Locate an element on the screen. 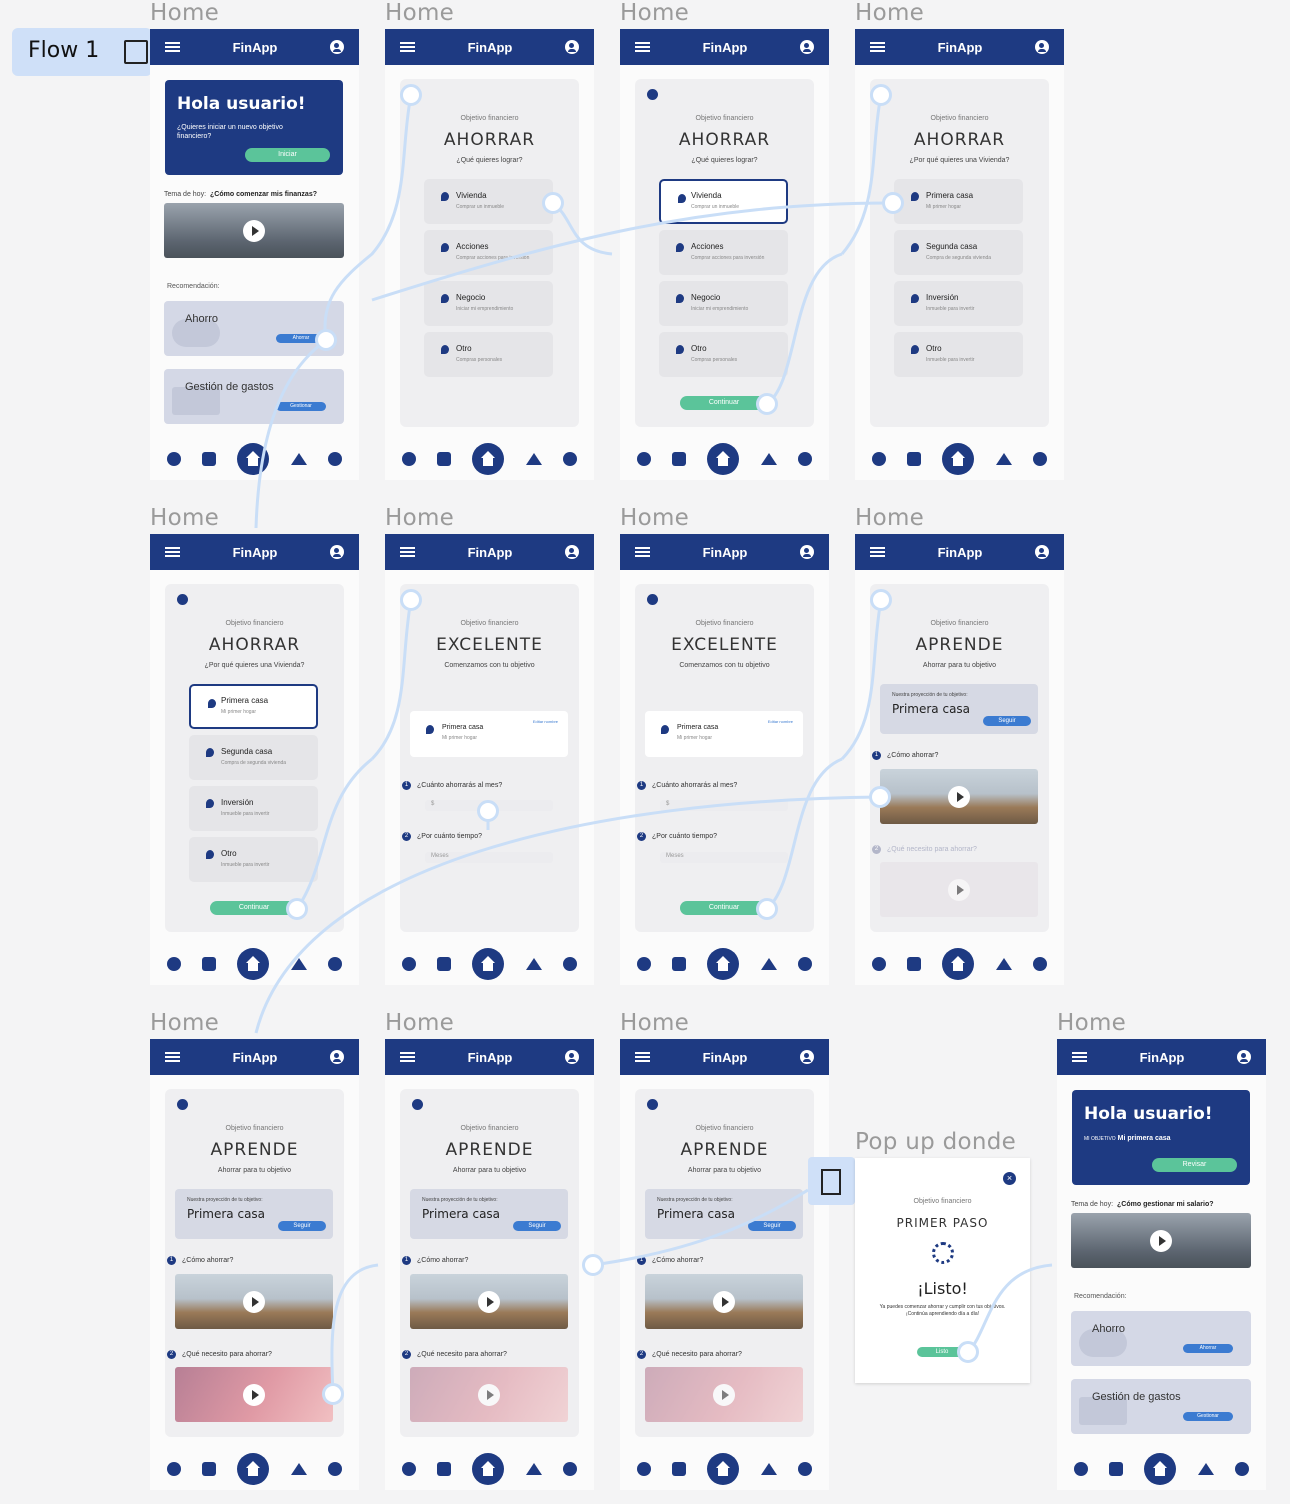 The width and height of the screenshot is (1290, 1504). reco-card-expenses: Gestión de gastos Gestionar is located at coordinates (254, 396).